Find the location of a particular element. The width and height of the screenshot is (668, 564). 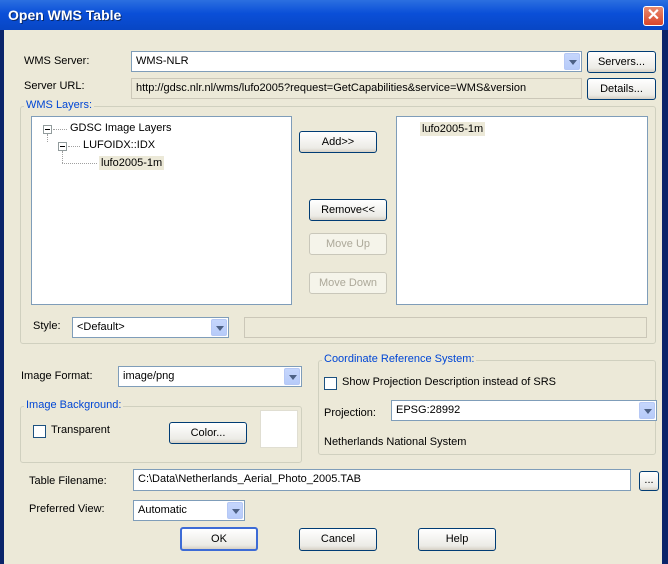

selected-layer-item: lufo2005-1m is located at coordinates (453, 129).